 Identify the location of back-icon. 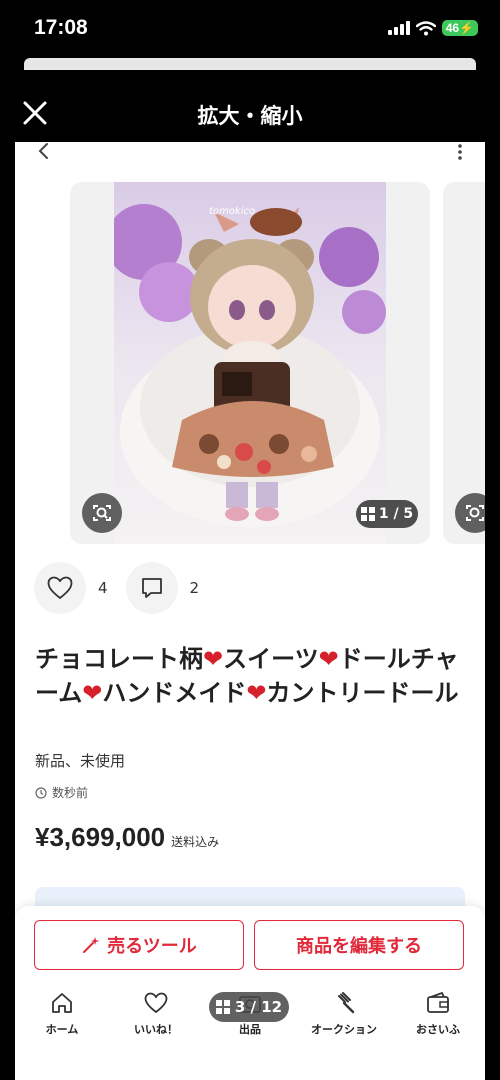
(44, 151).